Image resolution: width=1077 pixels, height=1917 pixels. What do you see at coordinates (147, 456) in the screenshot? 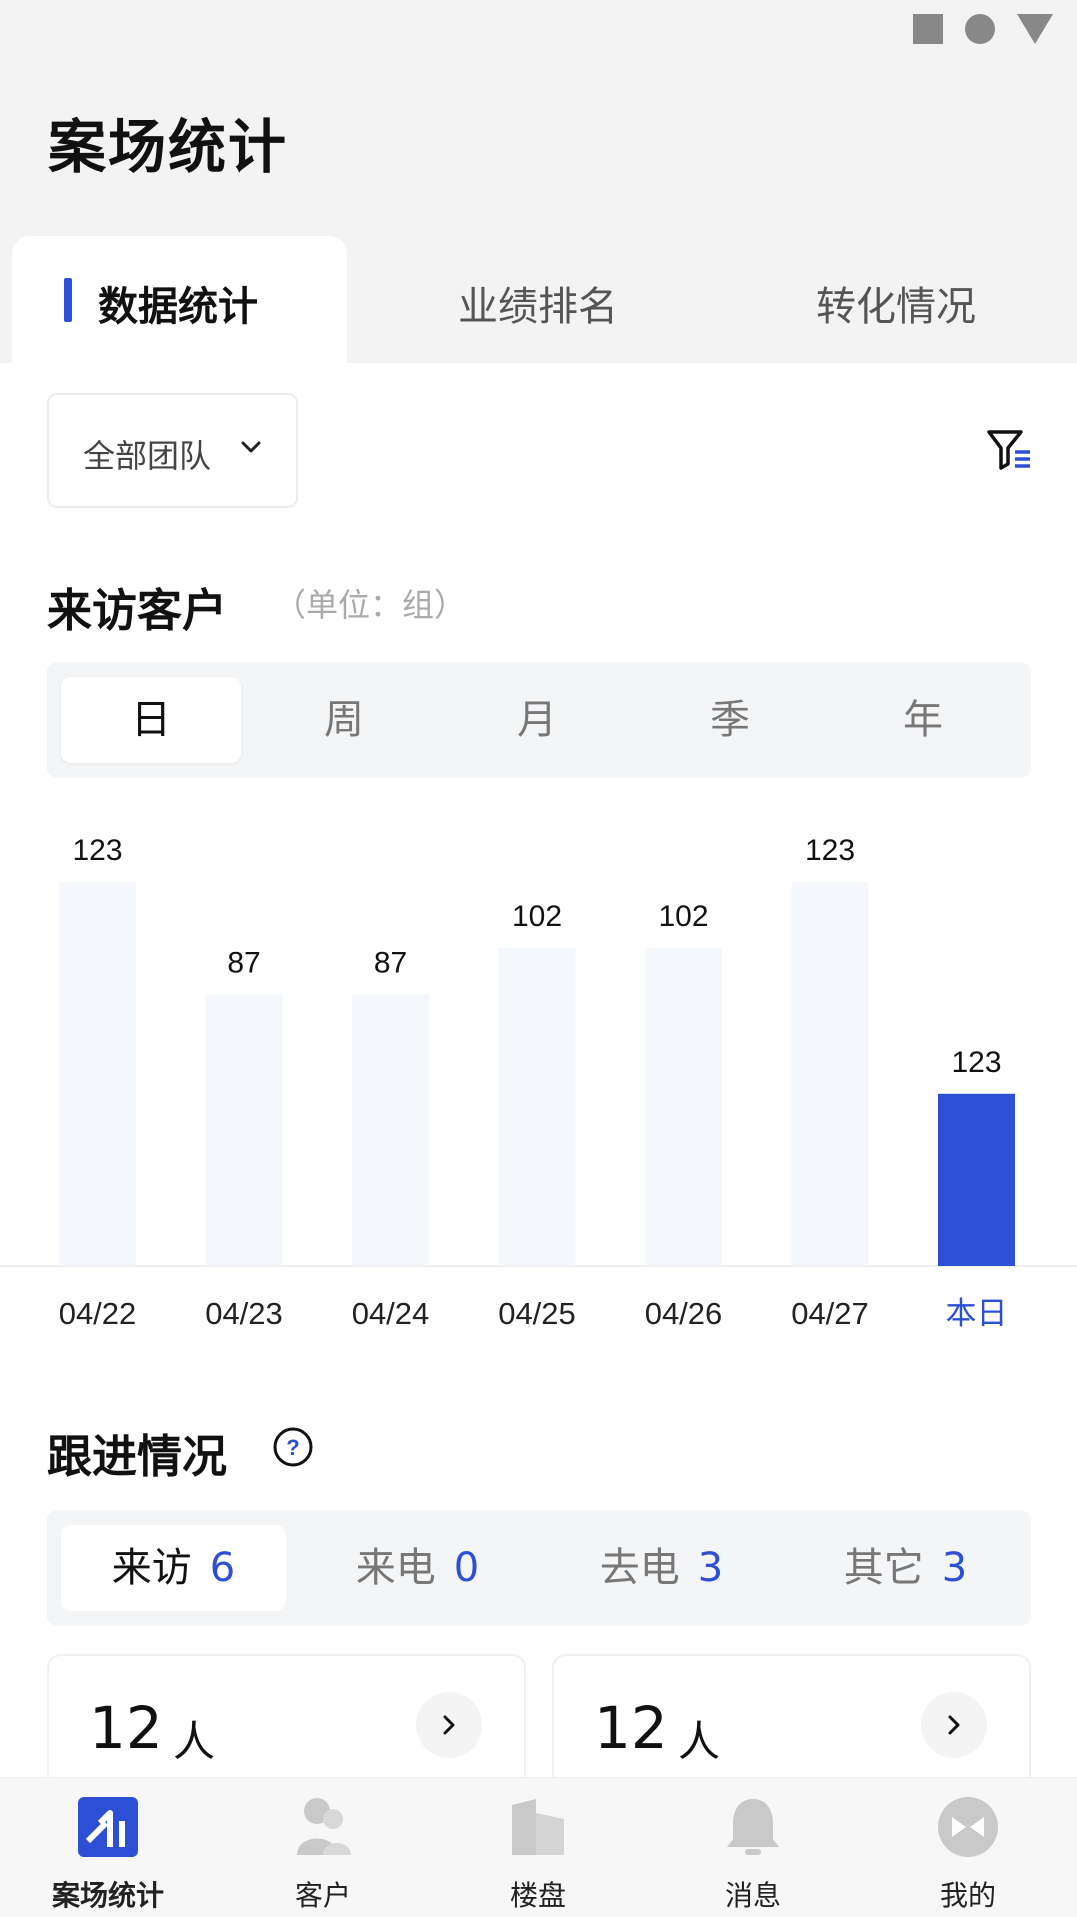
I see `team-dropdown-value: 全部团队` at bounding box center [147, 456].